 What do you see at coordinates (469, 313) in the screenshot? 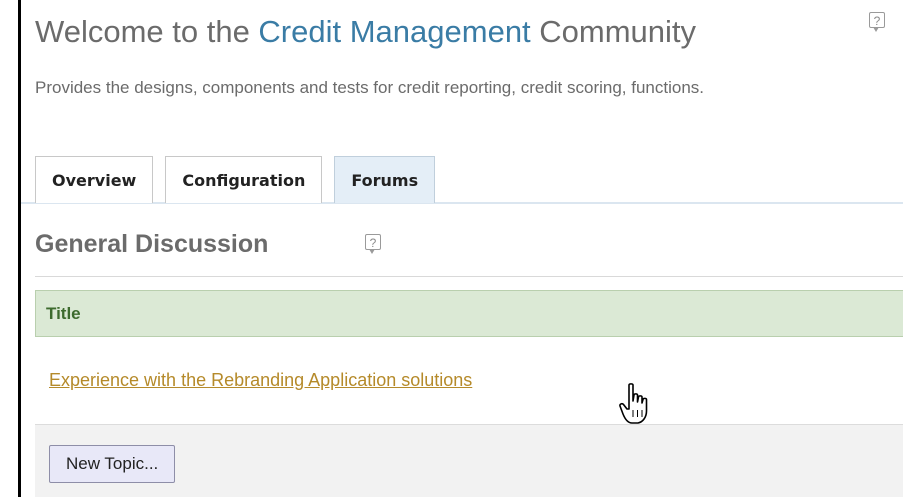
I see `title-column-header: Title` at bounding box center [469, 313].